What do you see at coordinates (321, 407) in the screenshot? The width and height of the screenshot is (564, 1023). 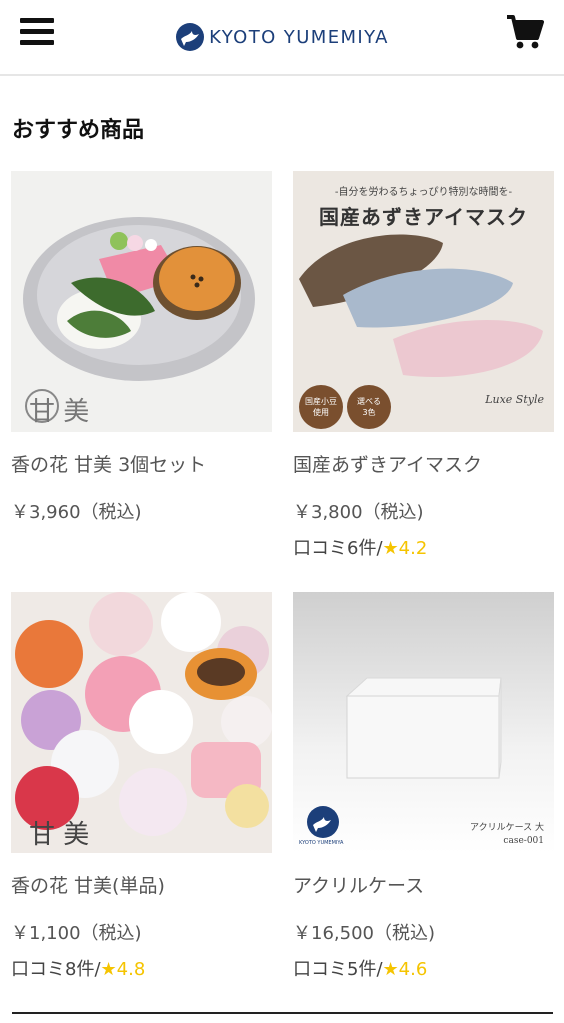 I see `image-badge-azuki: 国産小豆 使用` at bounding box center [321, 407].